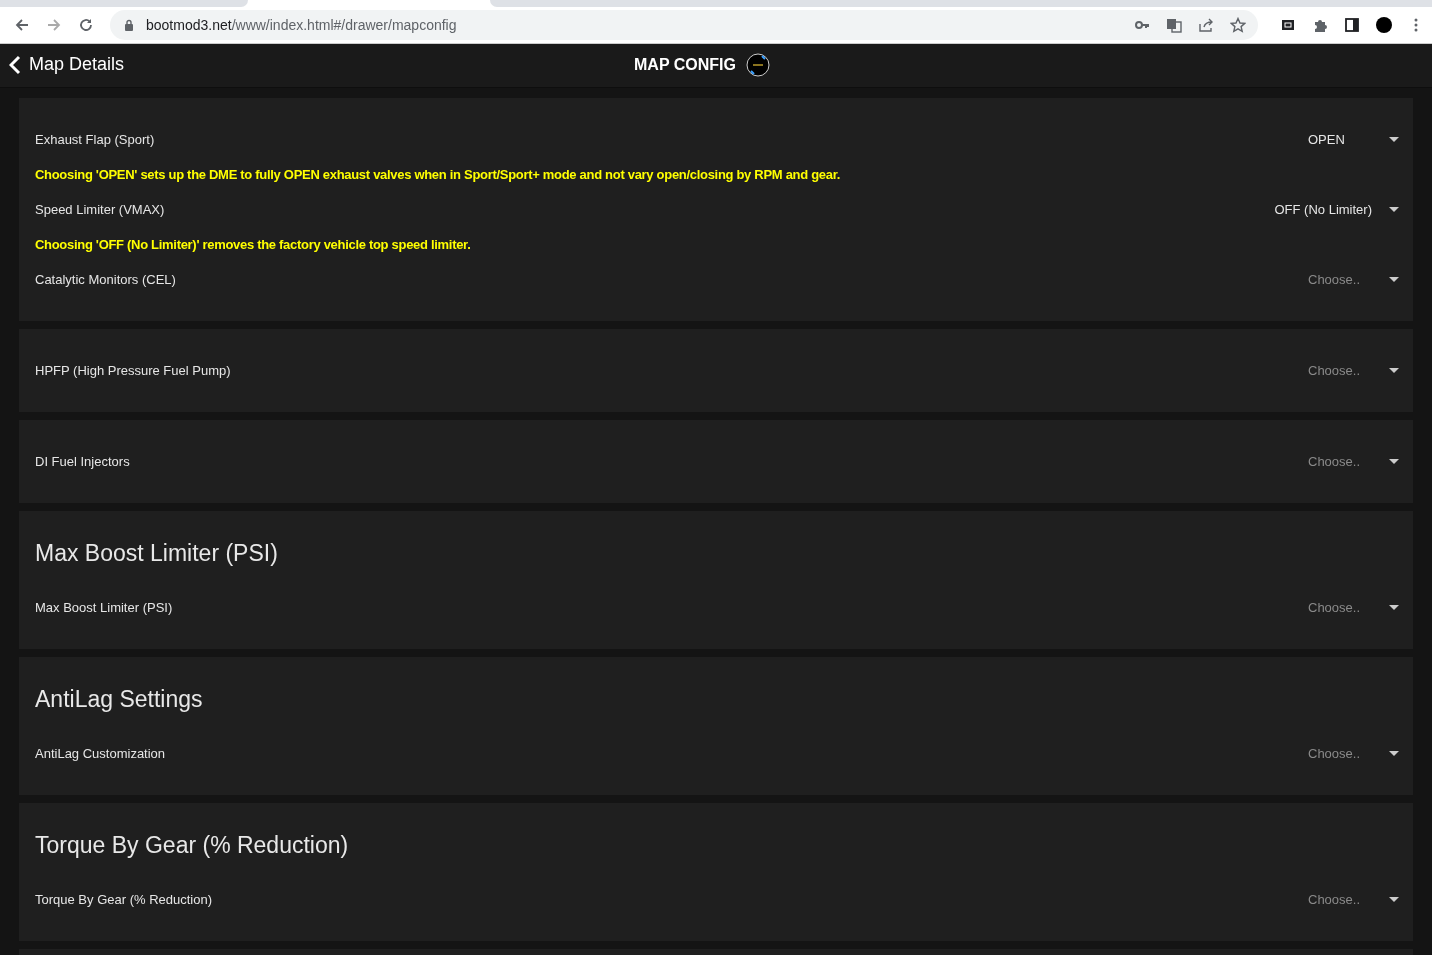  I want to click on field-label: Torque By Gear (% Reduction), so click(124, 899).